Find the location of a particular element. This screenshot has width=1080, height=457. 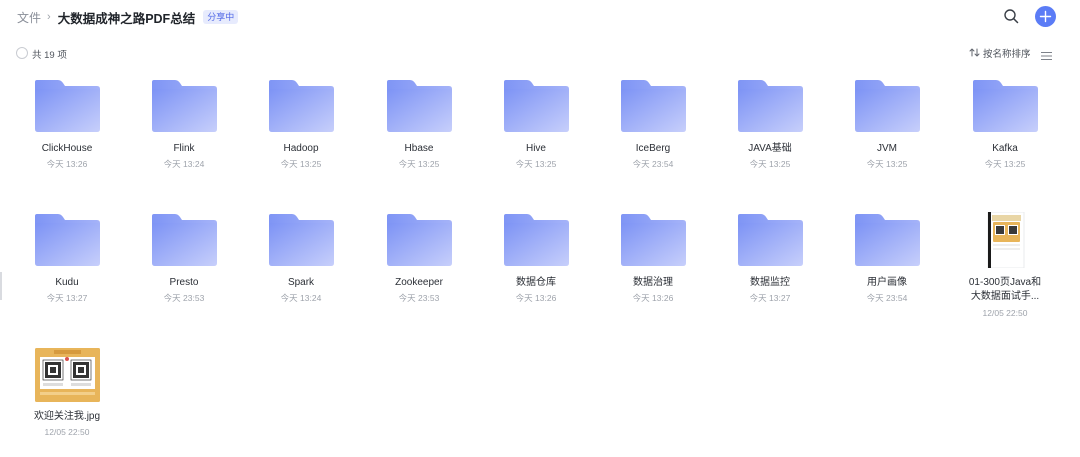

item-name: JAVA基础 is located at coordinates (770, 148).